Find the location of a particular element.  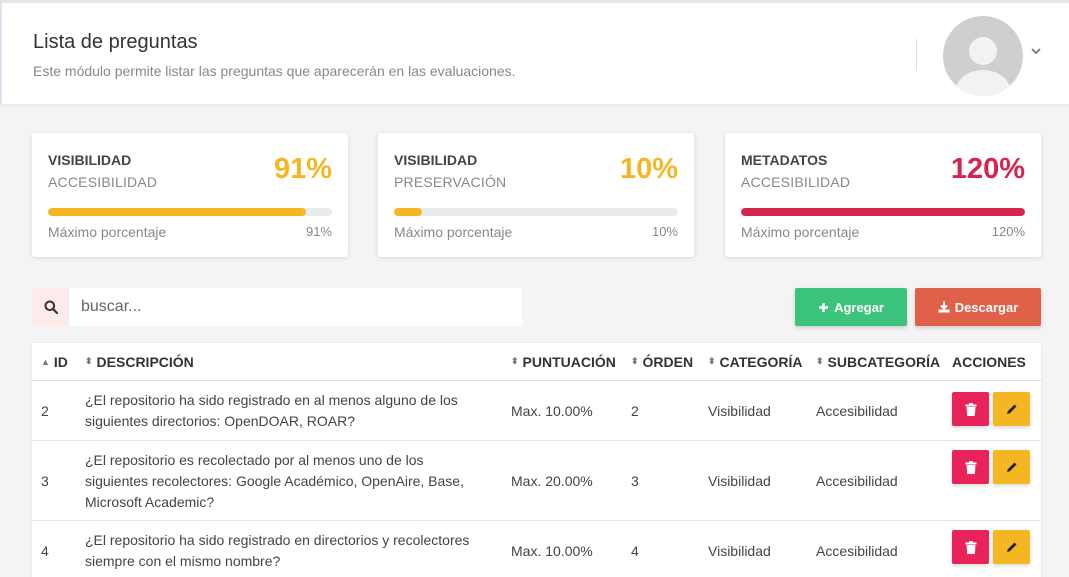

column-header-label: ACCIONES is located at coordinates (989, 361).